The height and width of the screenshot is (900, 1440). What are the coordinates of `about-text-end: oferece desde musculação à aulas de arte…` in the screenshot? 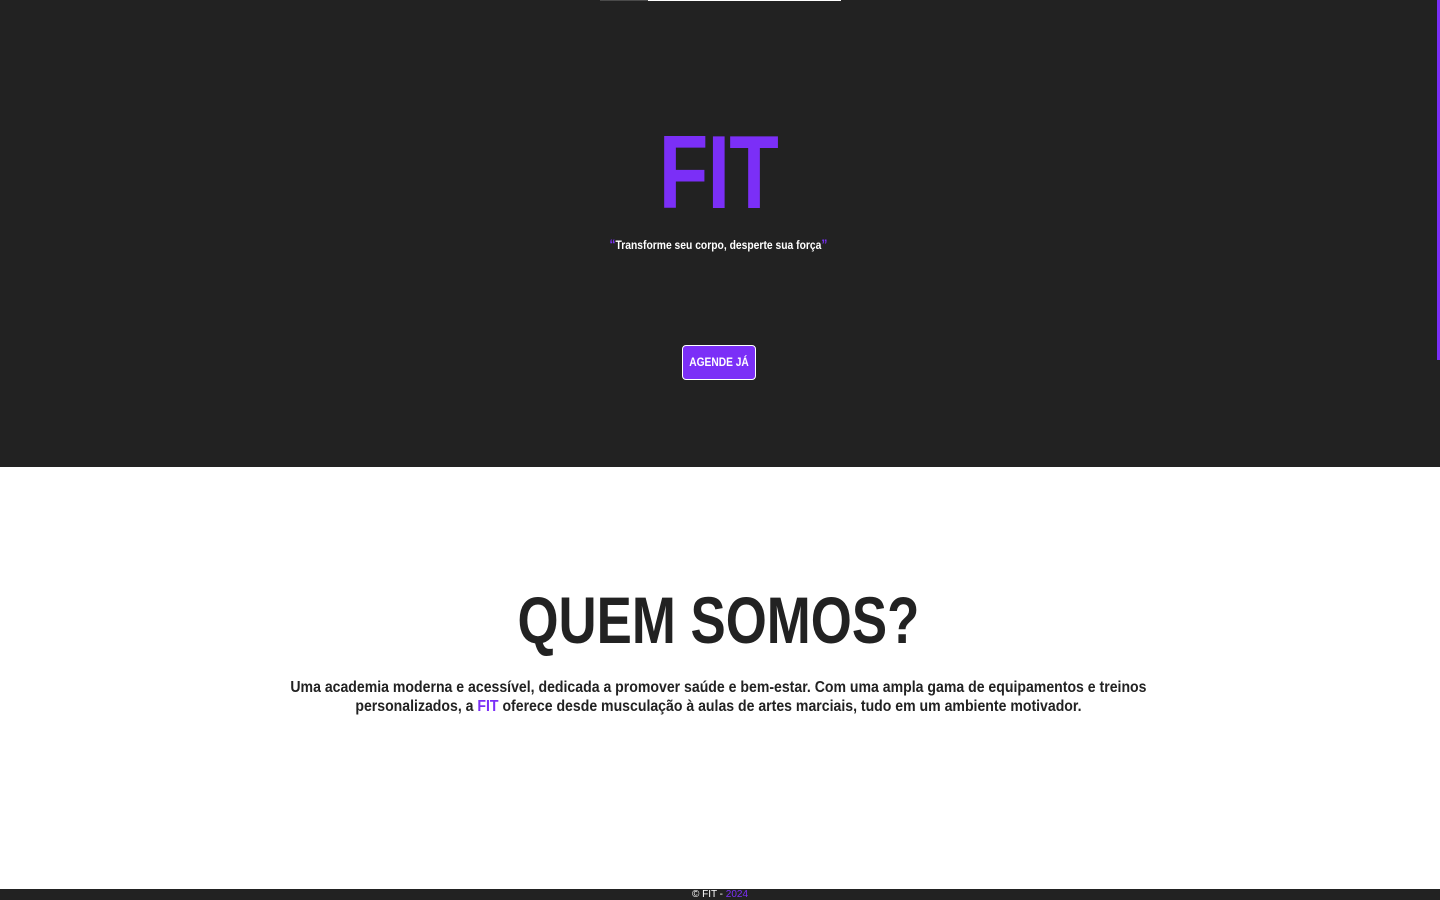 It's located at (790, 706).